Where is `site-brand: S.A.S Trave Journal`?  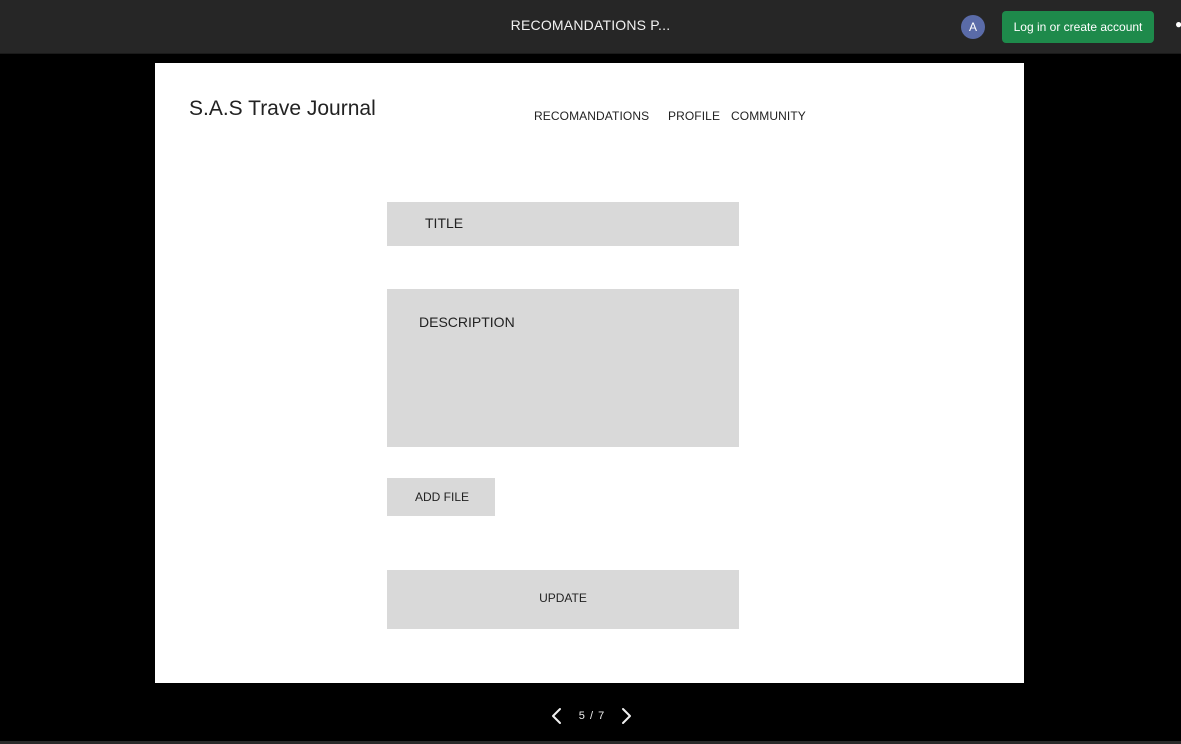 site-brand: S.A.S Trave Journal is located at coordinates (282, 108).